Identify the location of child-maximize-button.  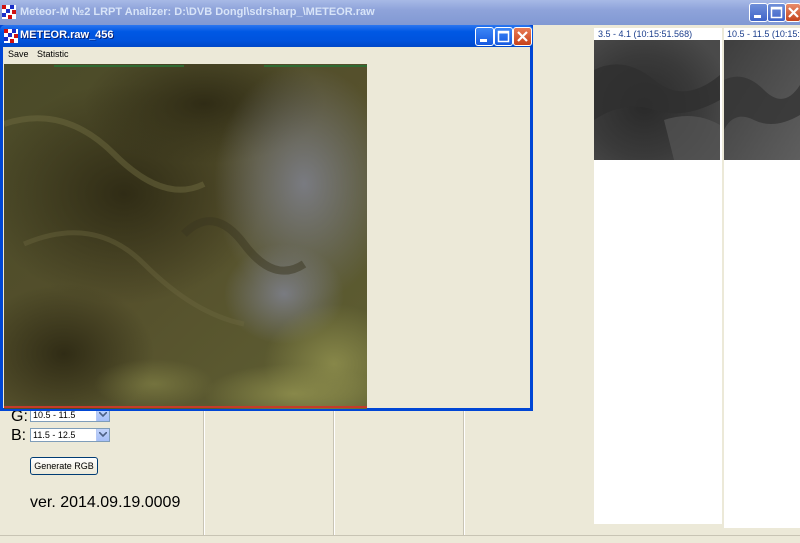
(503, 36).